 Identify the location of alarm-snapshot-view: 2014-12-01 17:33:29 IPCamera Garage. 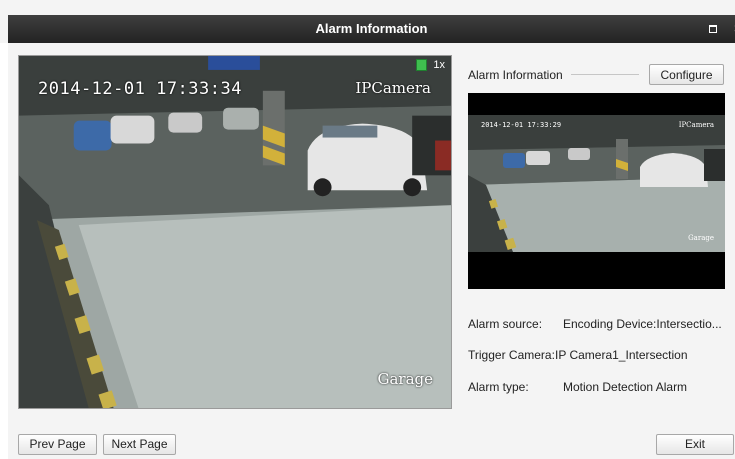
(596, 191).